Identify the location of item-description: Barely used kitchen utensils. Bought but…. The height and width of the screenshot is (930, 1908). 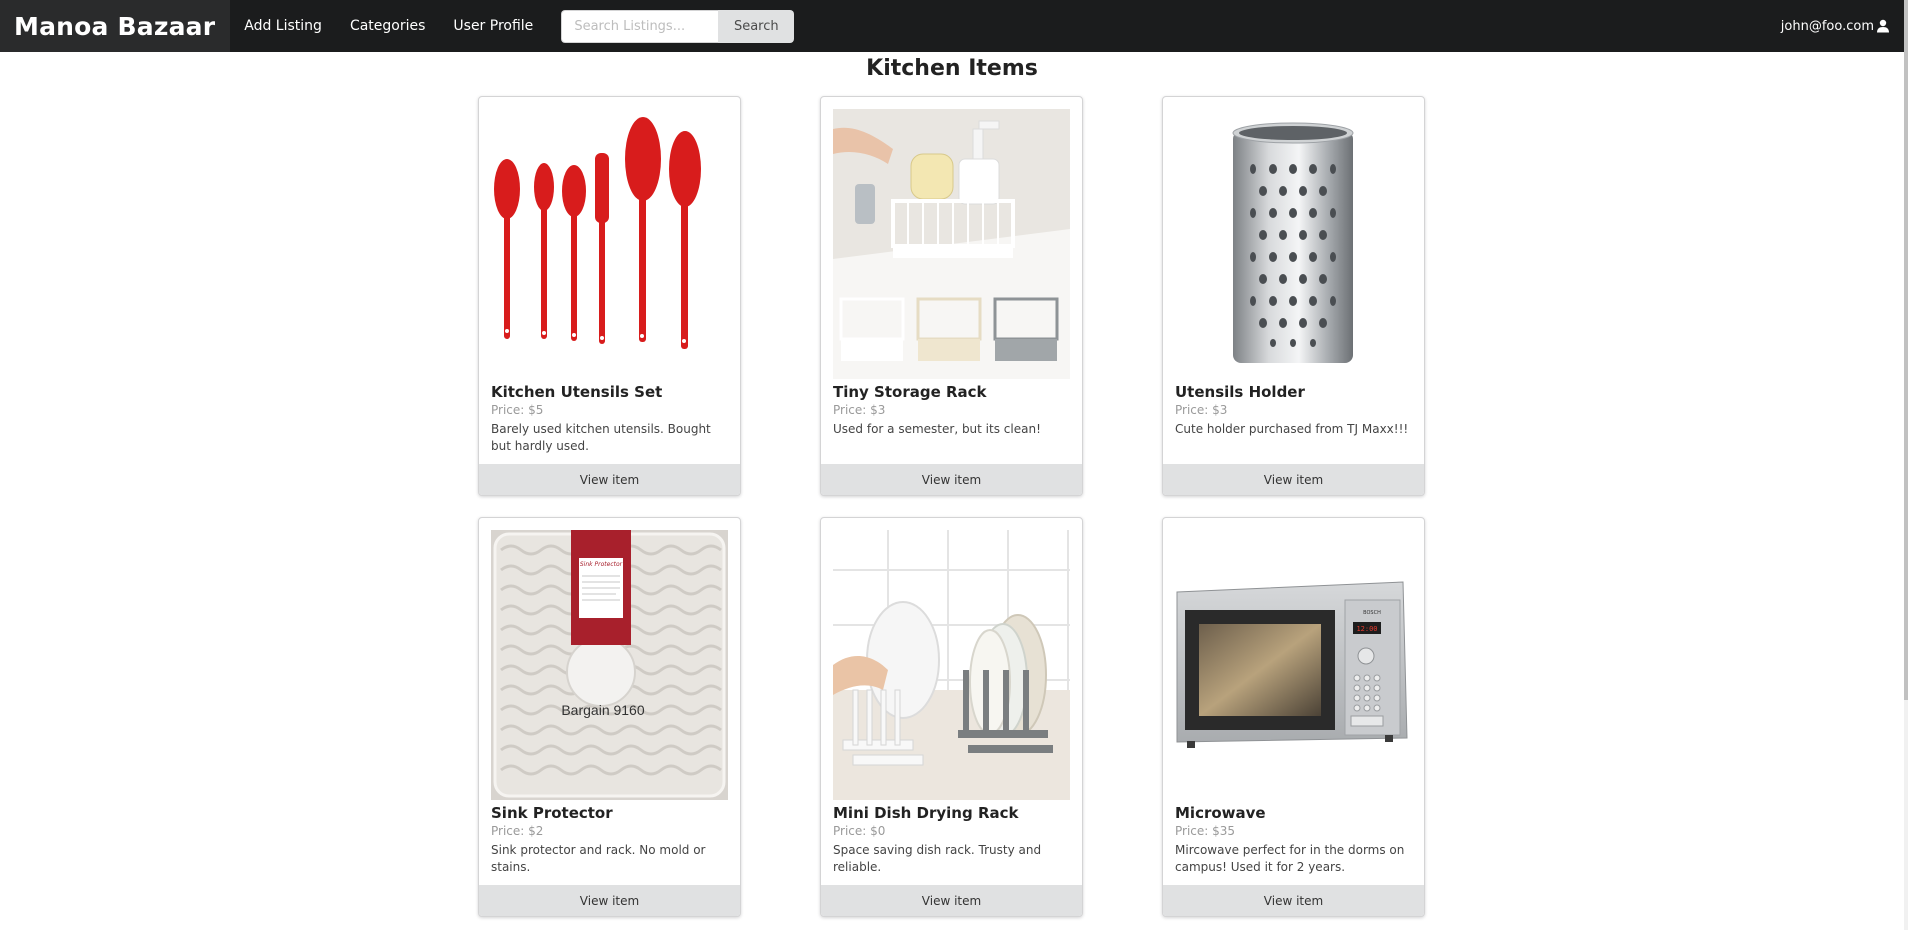
(601, 437).